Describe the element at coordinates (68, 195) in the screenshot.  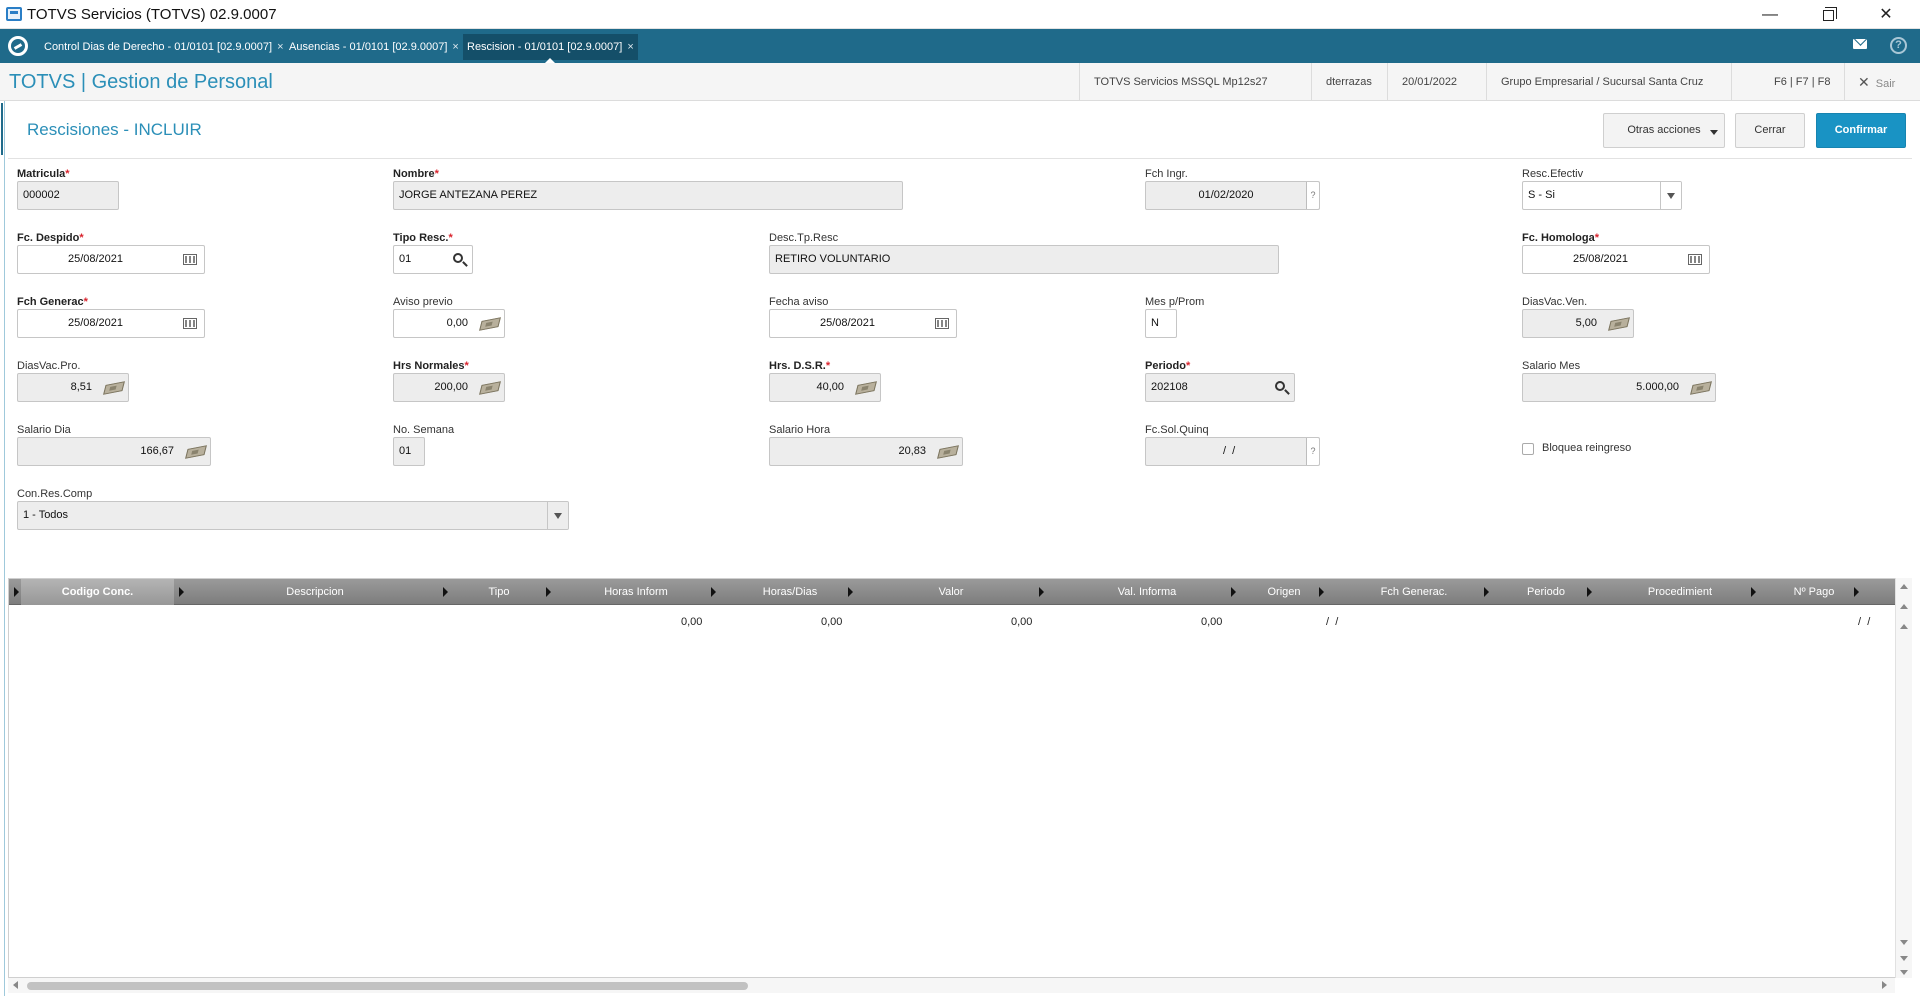
I see `matricula-field: 000002` at that location.